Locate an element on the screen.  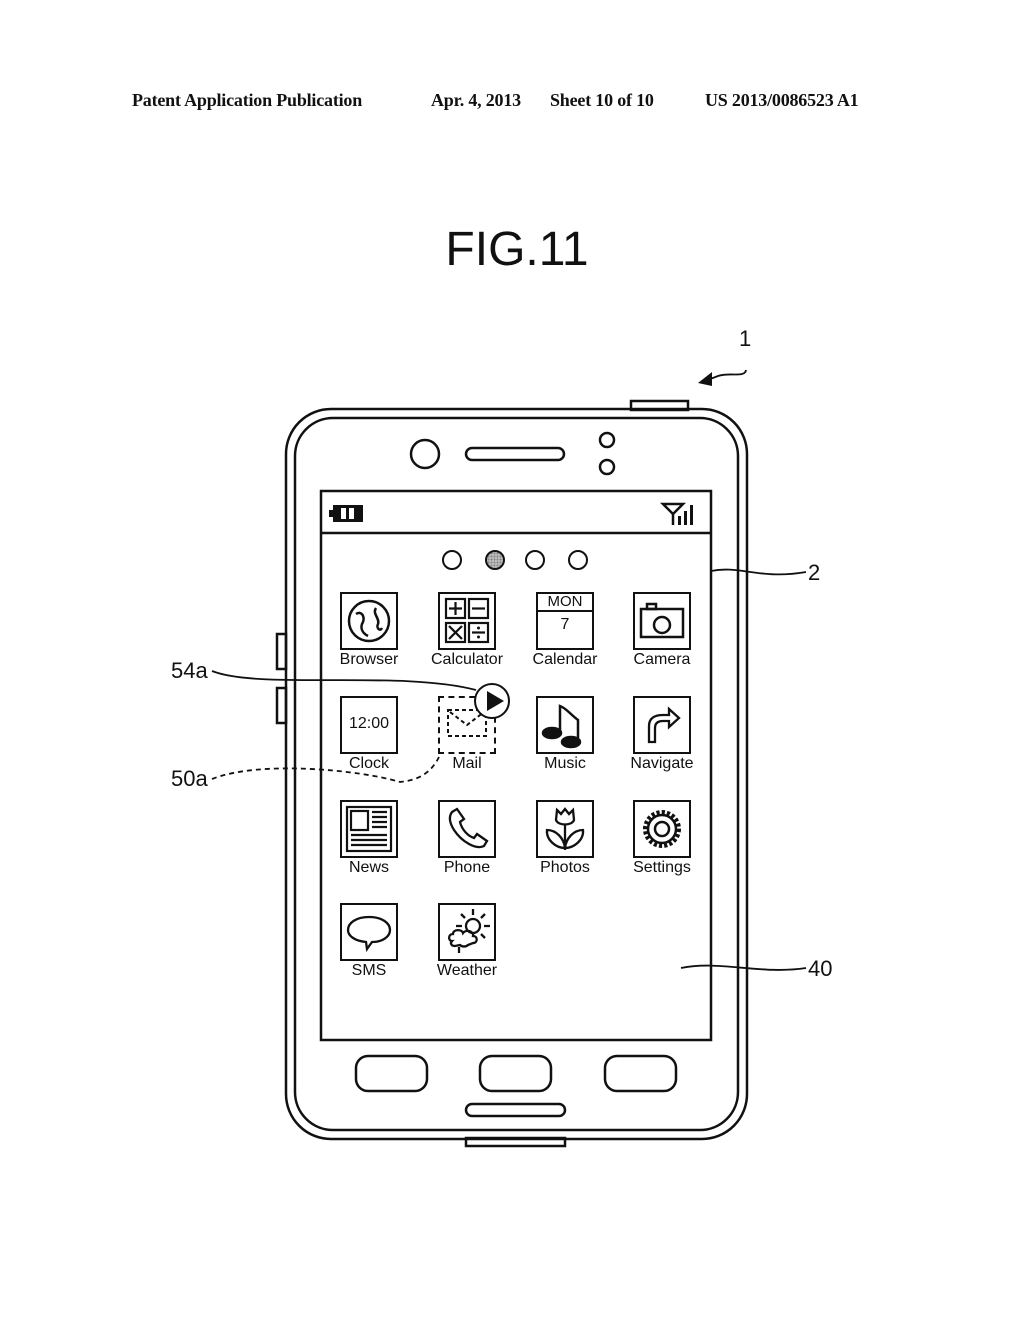
signal-icon is located at coordinates (676, 513).